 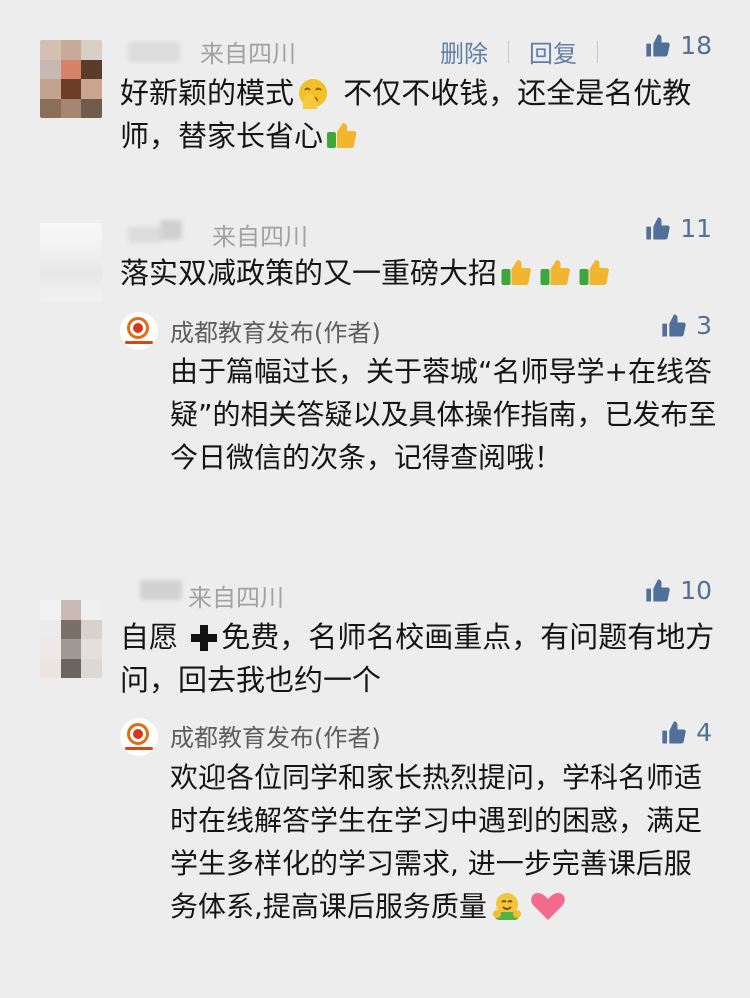 I want to click on like-button: 4, so click(x=686, y=732).